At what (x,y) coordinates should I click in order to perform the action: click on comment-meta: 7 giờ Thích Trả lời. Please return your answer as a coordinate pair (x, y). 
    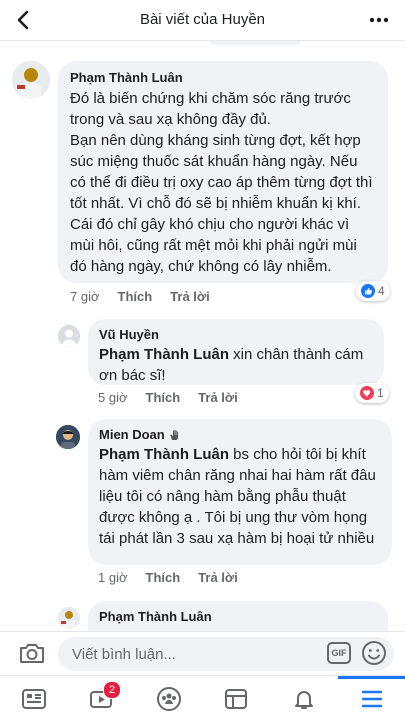
    Looking at the image, I should click on (140, 296).